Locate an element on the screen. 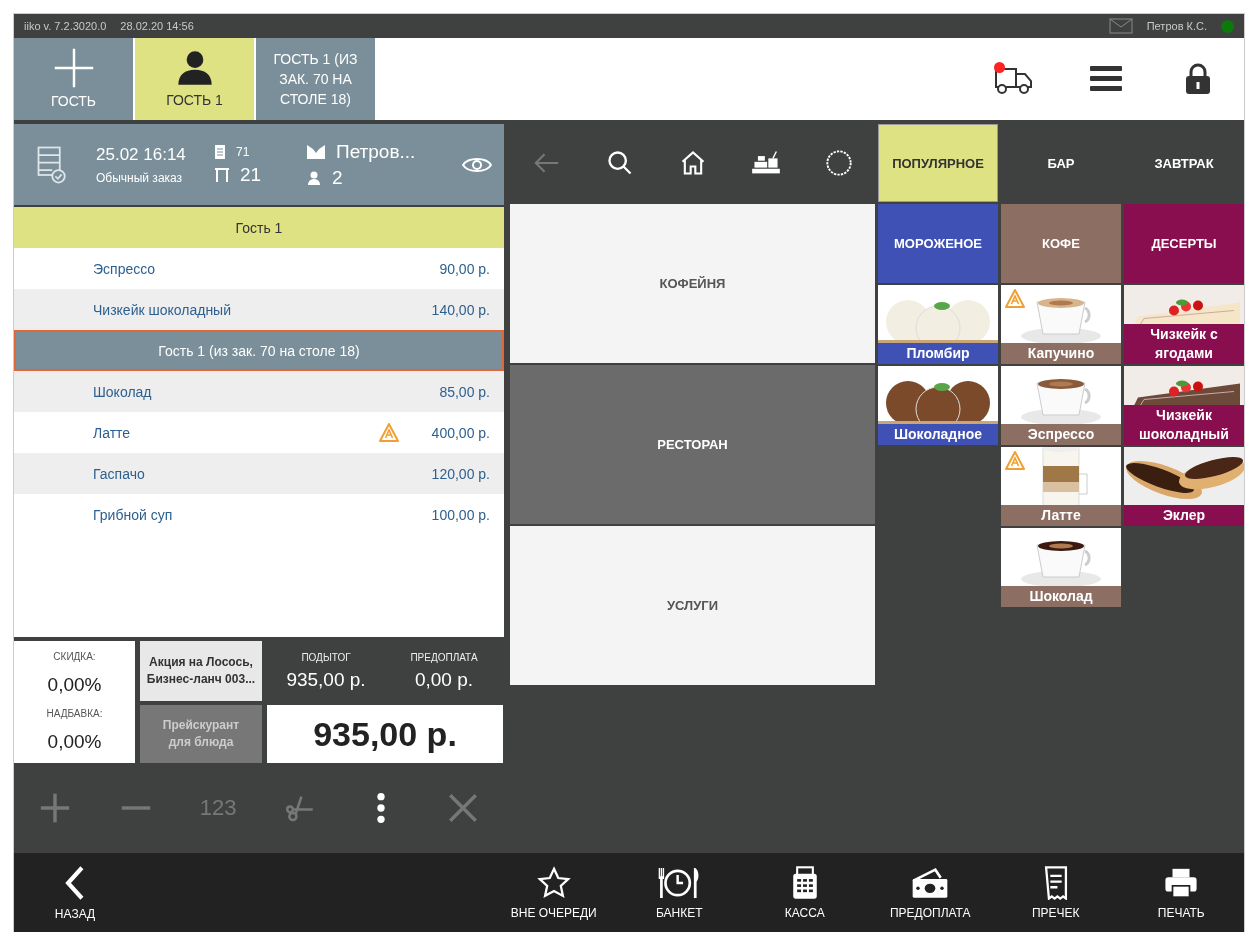 The image size is (1256, 936). product-name: Шоколад is located at coordinates (1061, 596).